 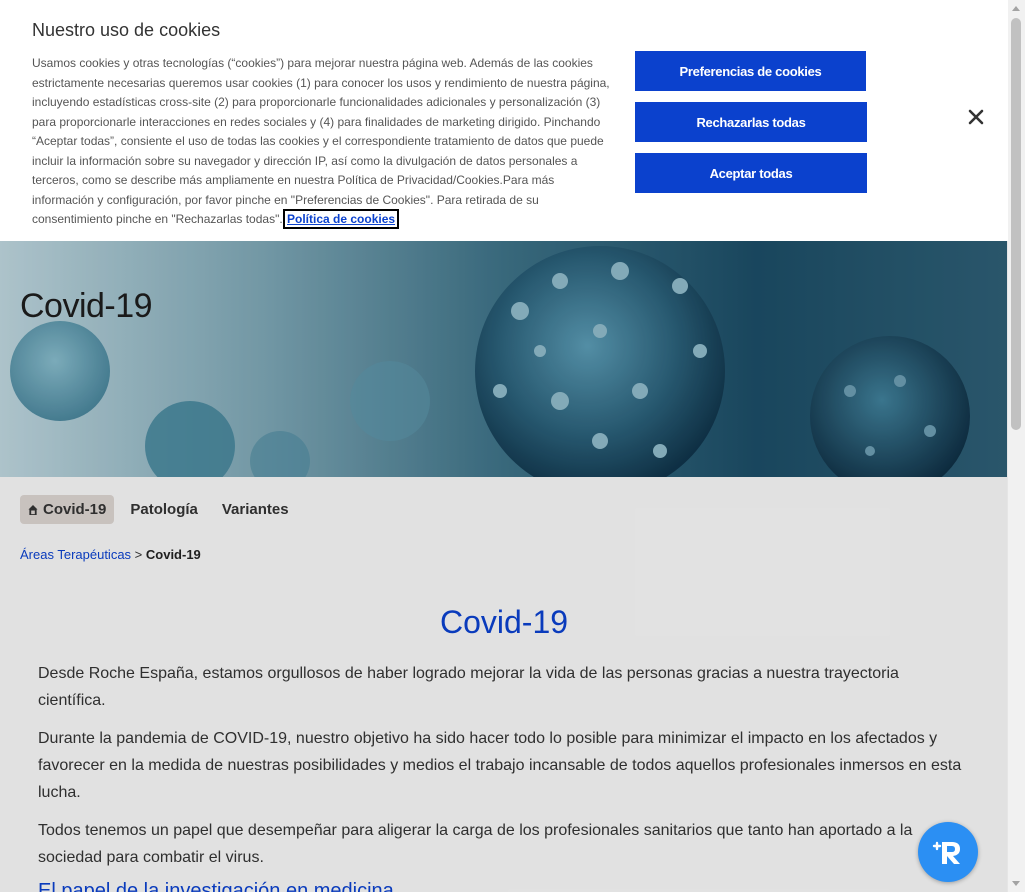 I want to click on breadcrumb: Áreas Terapéuticas > Covid-19, so click(x=110, y=554).